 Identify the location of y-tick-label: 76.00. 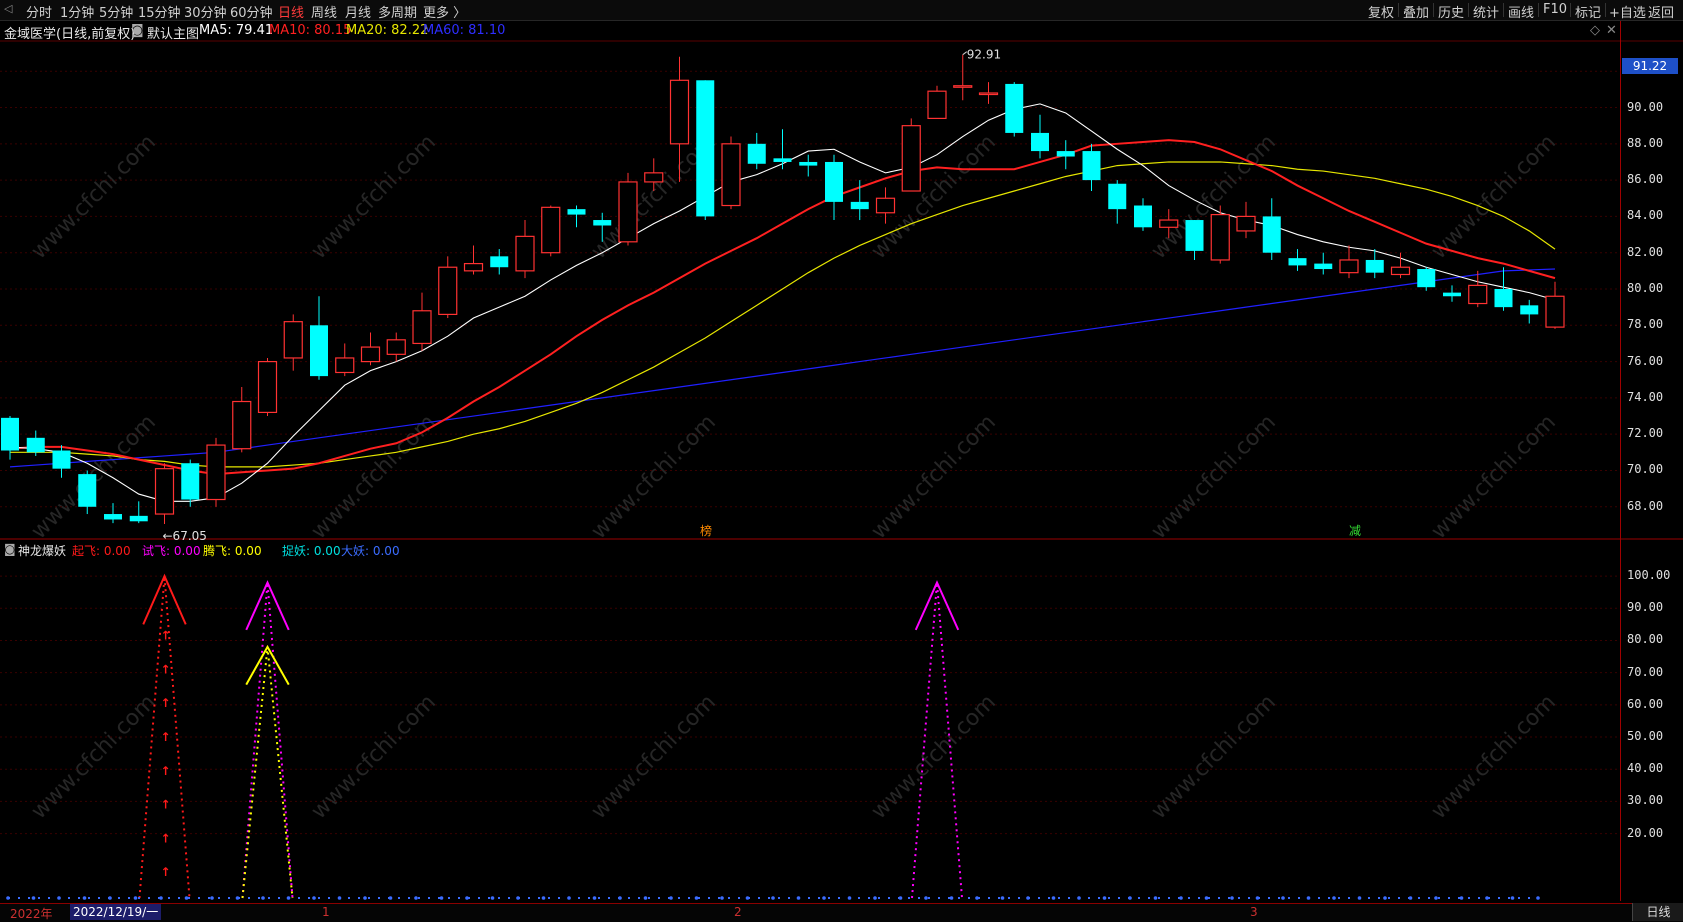
(1645, 360).